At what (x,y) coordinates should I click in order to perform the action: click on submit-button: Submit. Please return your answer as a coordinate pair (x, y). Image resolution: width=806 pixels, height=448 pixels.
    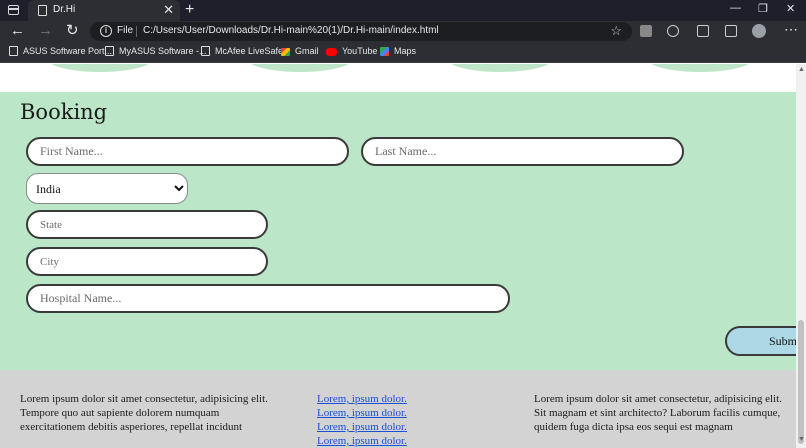
    Looking at the image, I should click on (760, 341).